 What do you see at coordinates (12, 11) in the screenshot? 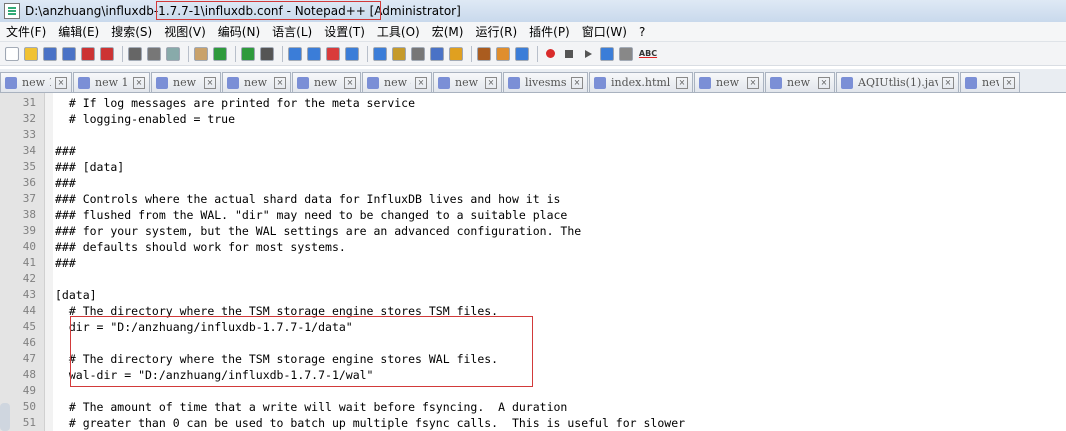
I see `notepad-app-icon` at bounding box center [12, 11].